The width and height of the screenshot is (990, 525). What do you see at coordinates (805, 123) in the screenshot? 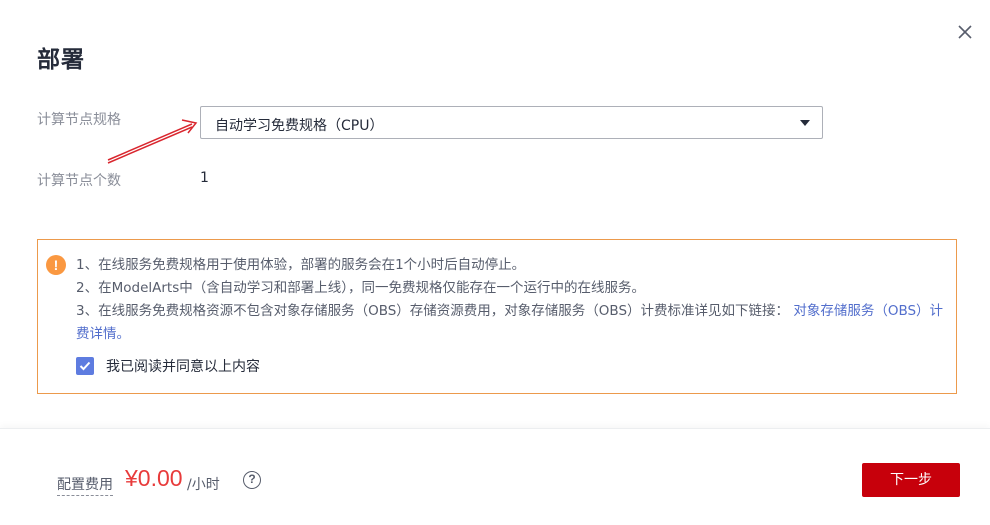
I see `caret-down-icon` at bounding box center [805, 123].